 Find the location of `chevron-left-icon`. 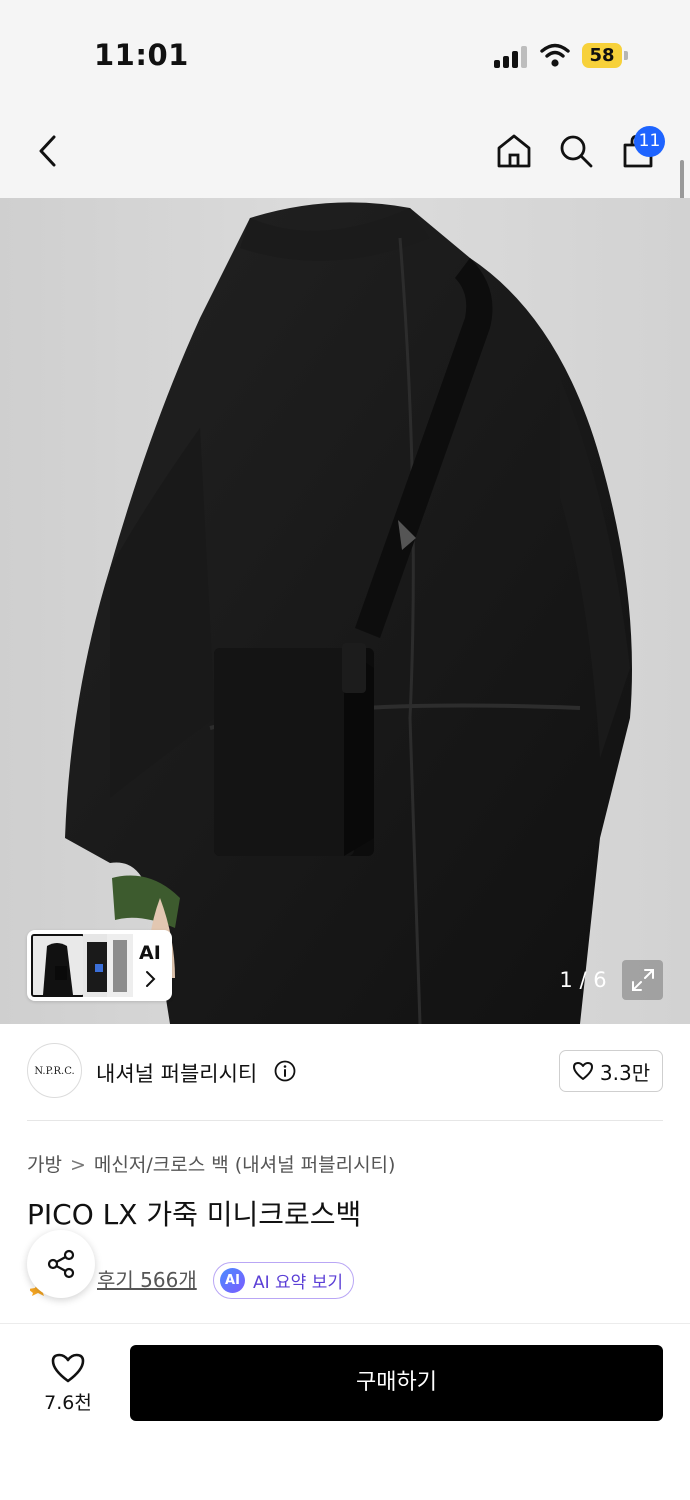

chevron-left-icon is located at coordinates (47, 151).